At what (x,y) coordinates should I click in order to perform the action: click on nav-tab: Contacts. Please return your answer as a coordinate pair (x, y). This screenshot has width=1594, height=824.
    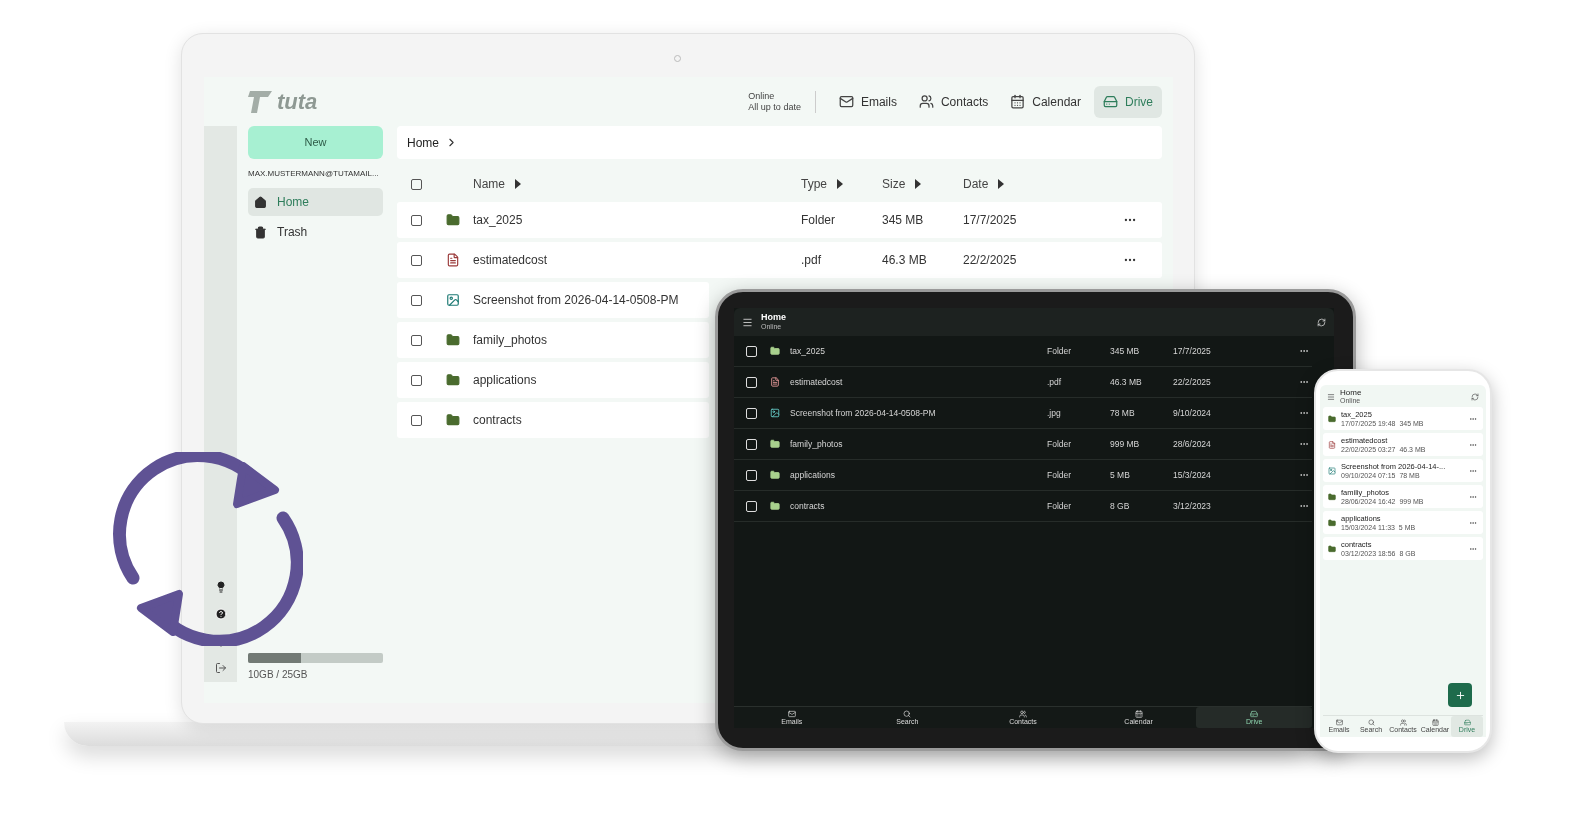
    Looking at the image, I should click on (953, 101).